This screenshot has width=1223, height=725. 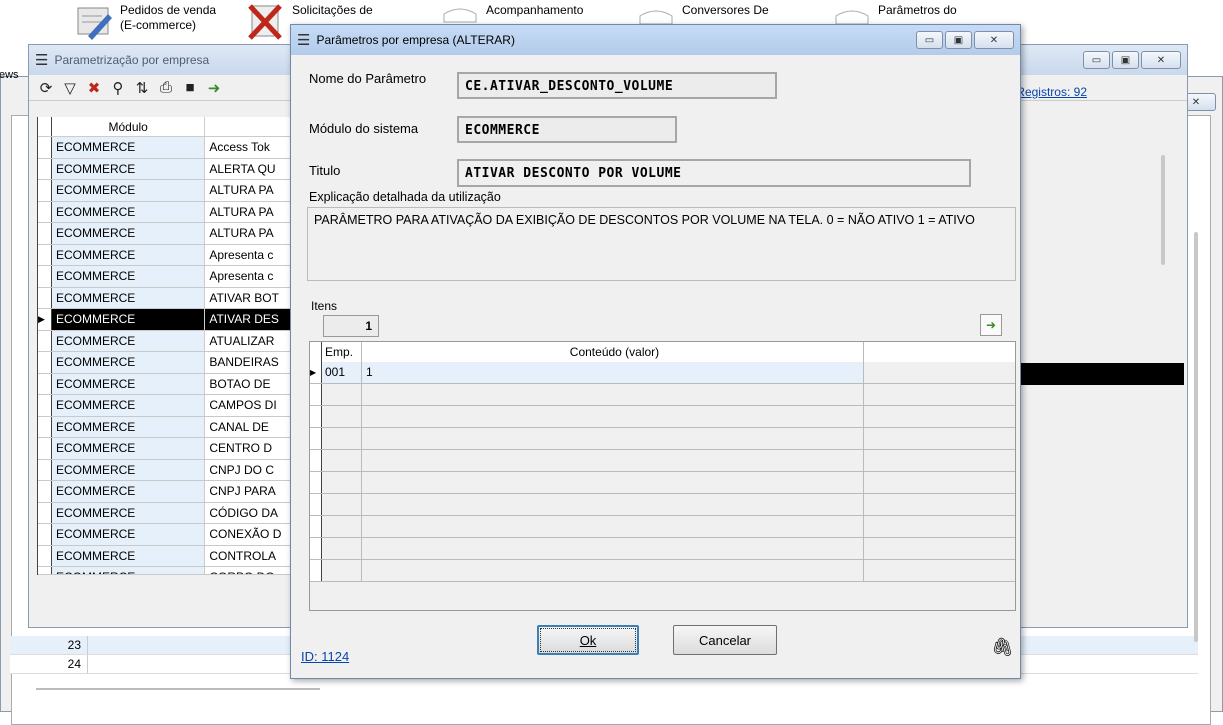 What do you see at coordinates (164, 384) in the screenshot?
I see `table-row: ECOMMERCE BOTAO DE` at bounding box center [164, 384].